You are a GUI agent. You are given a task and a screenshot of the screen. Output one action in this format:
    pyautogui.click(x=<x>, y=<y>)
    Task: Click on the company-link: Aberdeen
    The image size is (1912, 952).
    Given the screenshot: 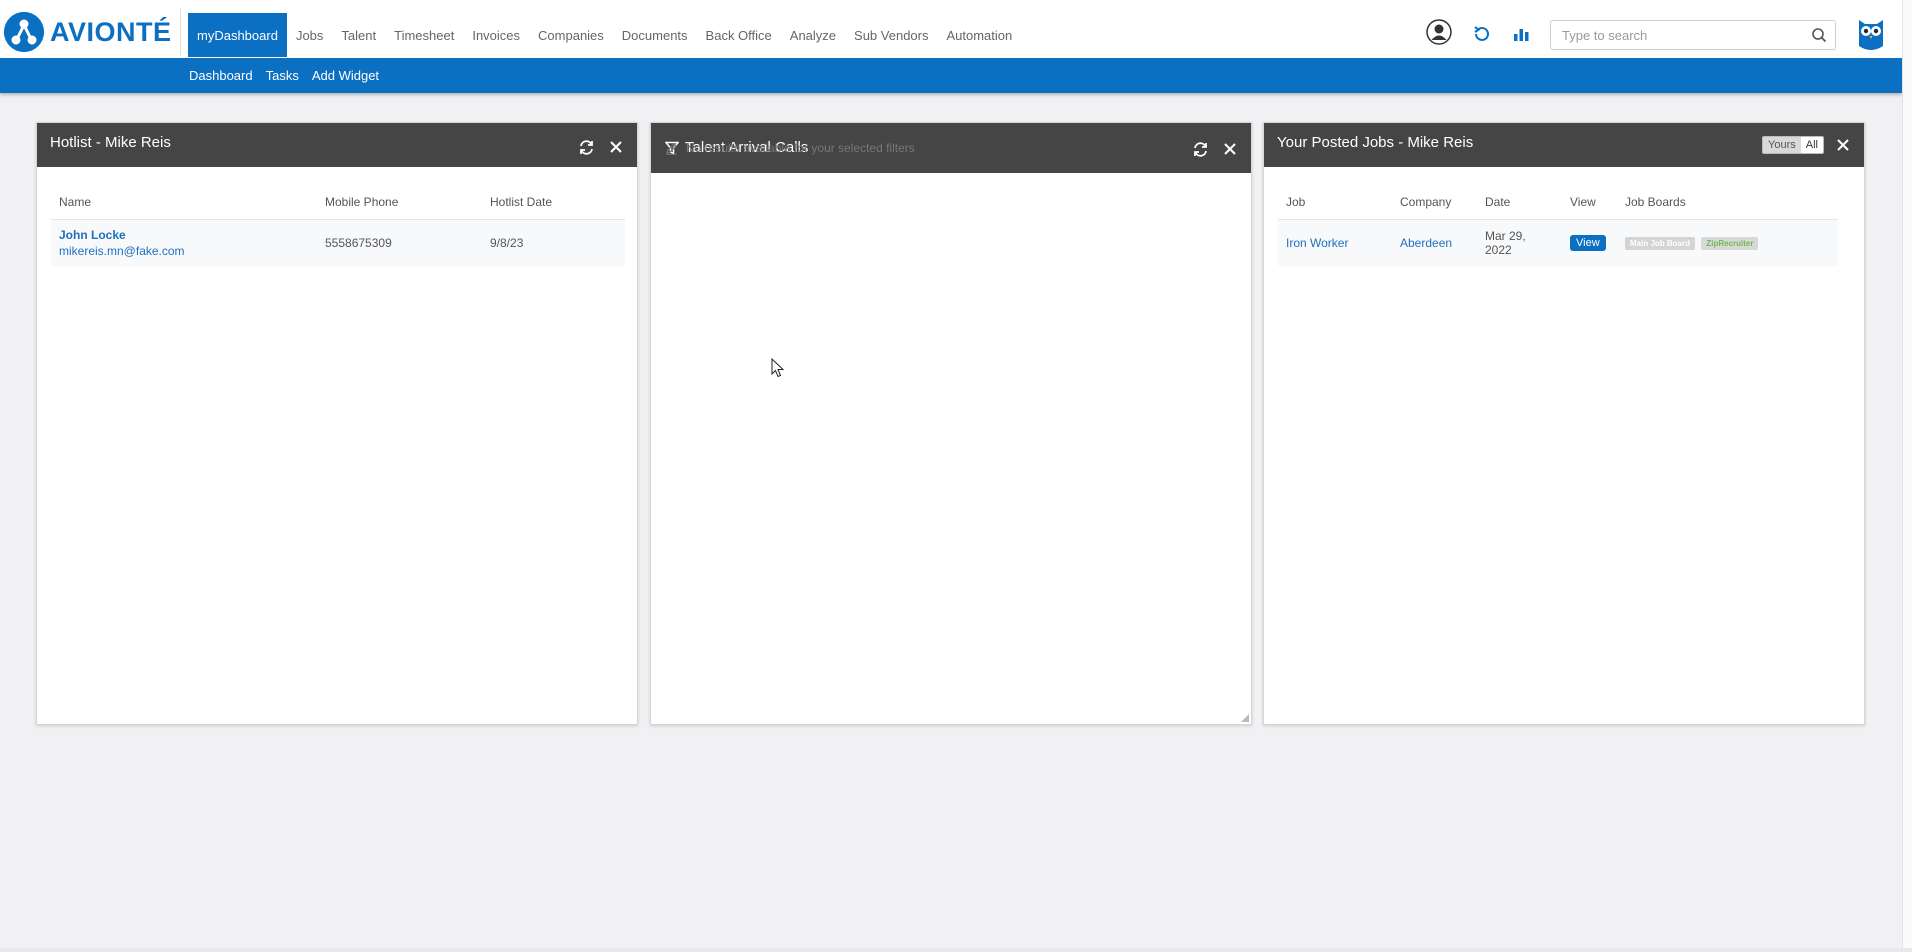 What is the action you would take?
    pyautogui.click(x=1426, y=243)
    